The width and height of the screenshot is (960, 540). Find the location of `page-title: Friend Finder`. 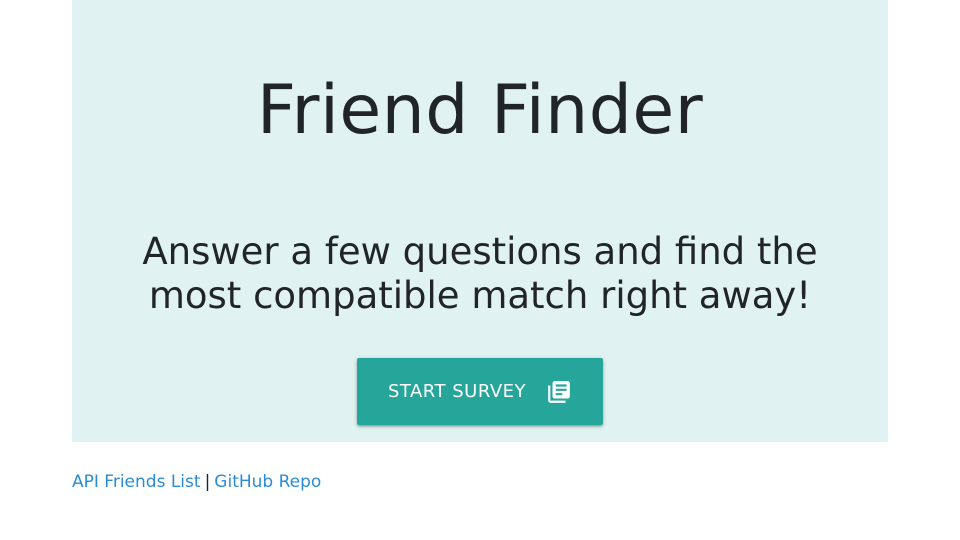

page-title: Friend Finder is located at coordinates (480, 110).